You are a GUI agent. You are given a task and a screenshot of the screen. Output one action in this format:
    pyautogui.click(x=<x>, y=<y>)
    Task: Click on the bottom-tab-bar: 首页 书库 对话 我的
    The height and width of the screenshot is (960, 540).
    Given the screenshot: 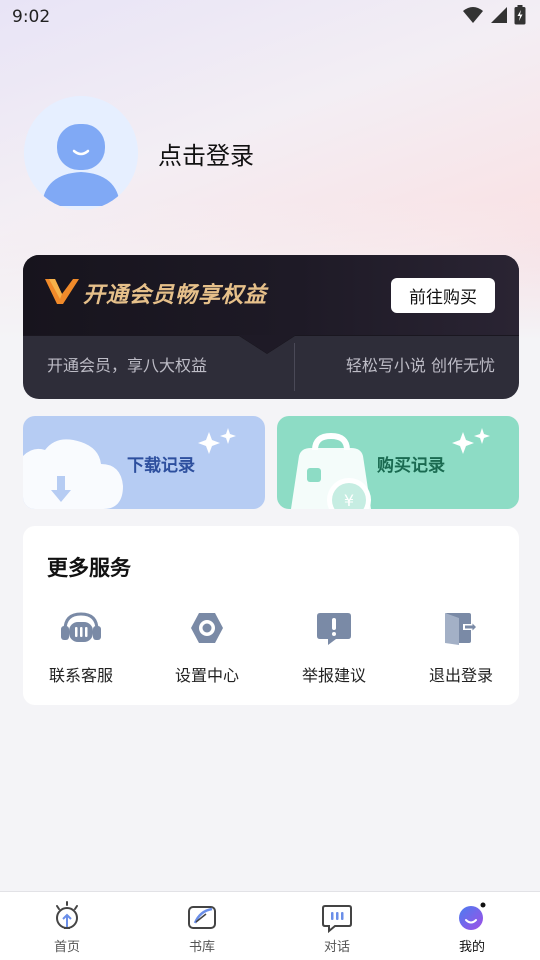 What is the action you would take?
    pyautogui.click(x=270, y=925)
    